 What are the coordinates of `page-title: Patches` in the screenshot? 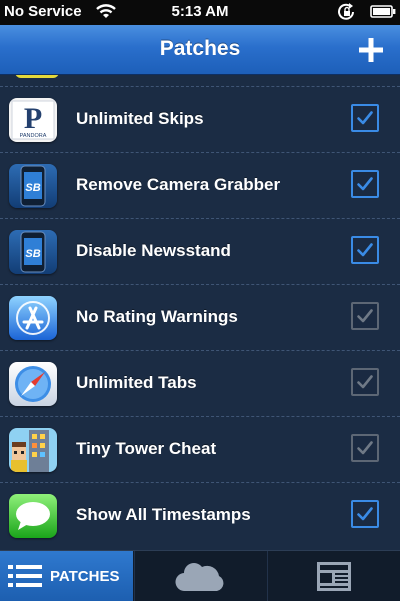 It's located at (200, 48).